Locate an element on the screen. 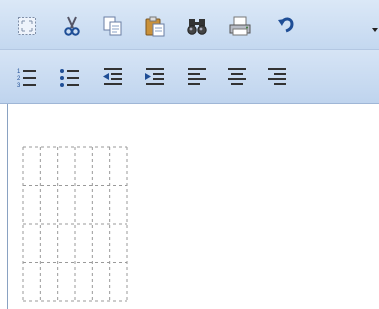 This screenshot has height=309, width=379. outdent-button is located at coordinates (113, 77).